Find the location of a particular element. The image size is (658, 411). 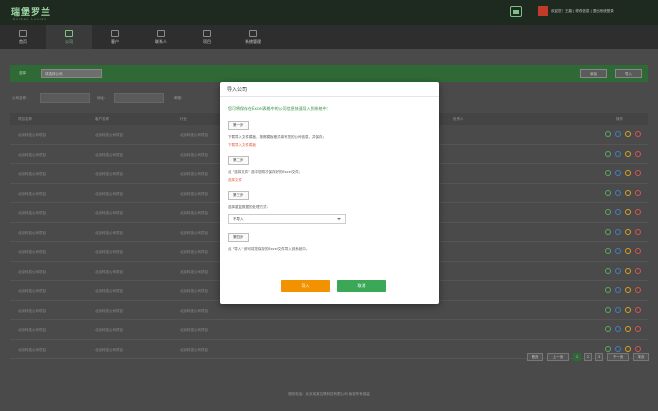

address-input is located at coordinates (139, 98).